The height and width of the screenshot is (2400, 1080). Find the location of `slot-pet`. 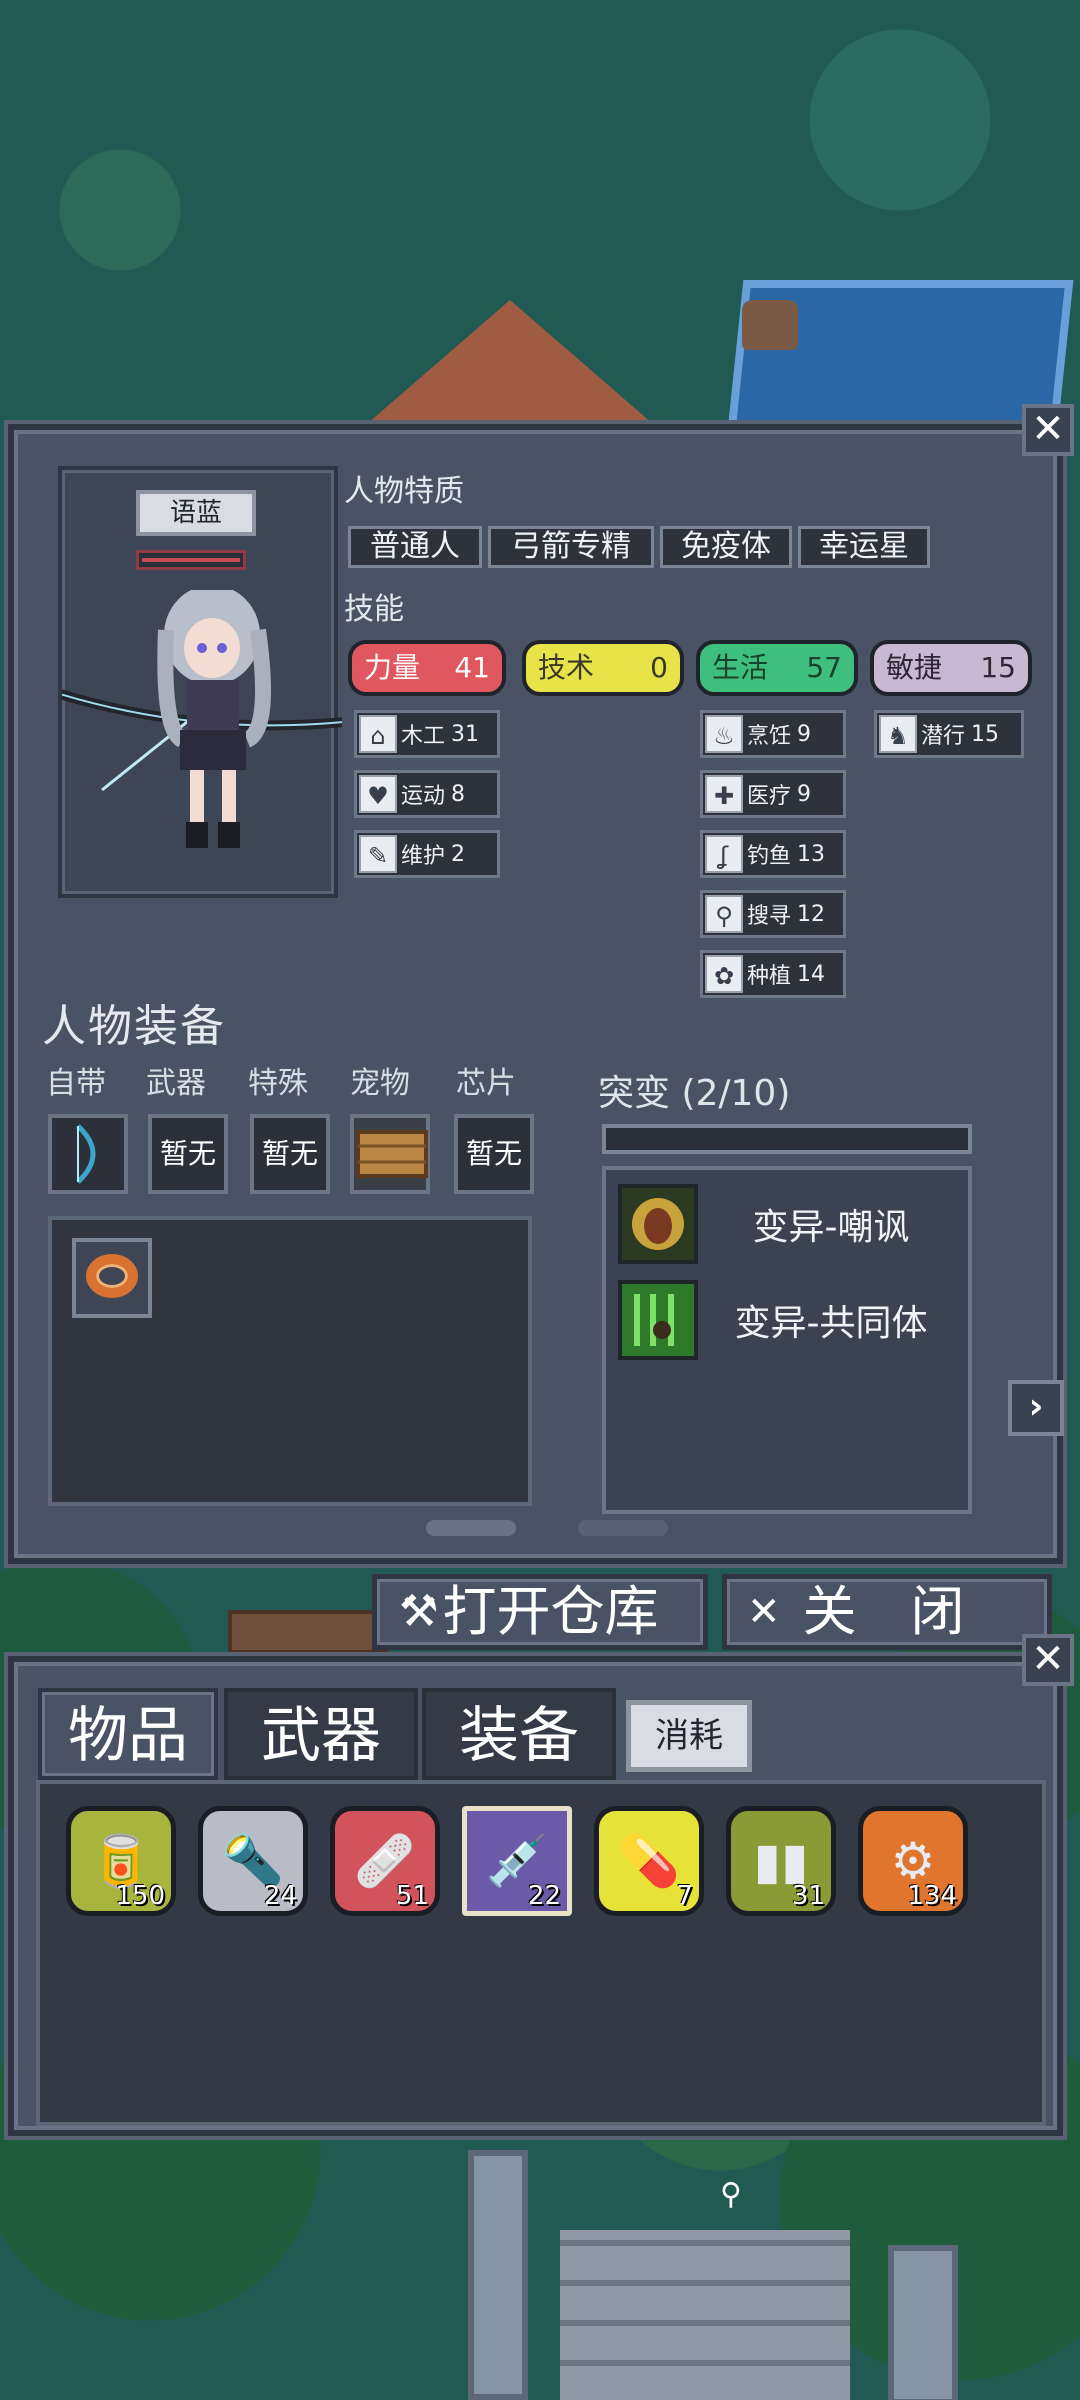

slot-pet is located at coordinates (390, 1154).